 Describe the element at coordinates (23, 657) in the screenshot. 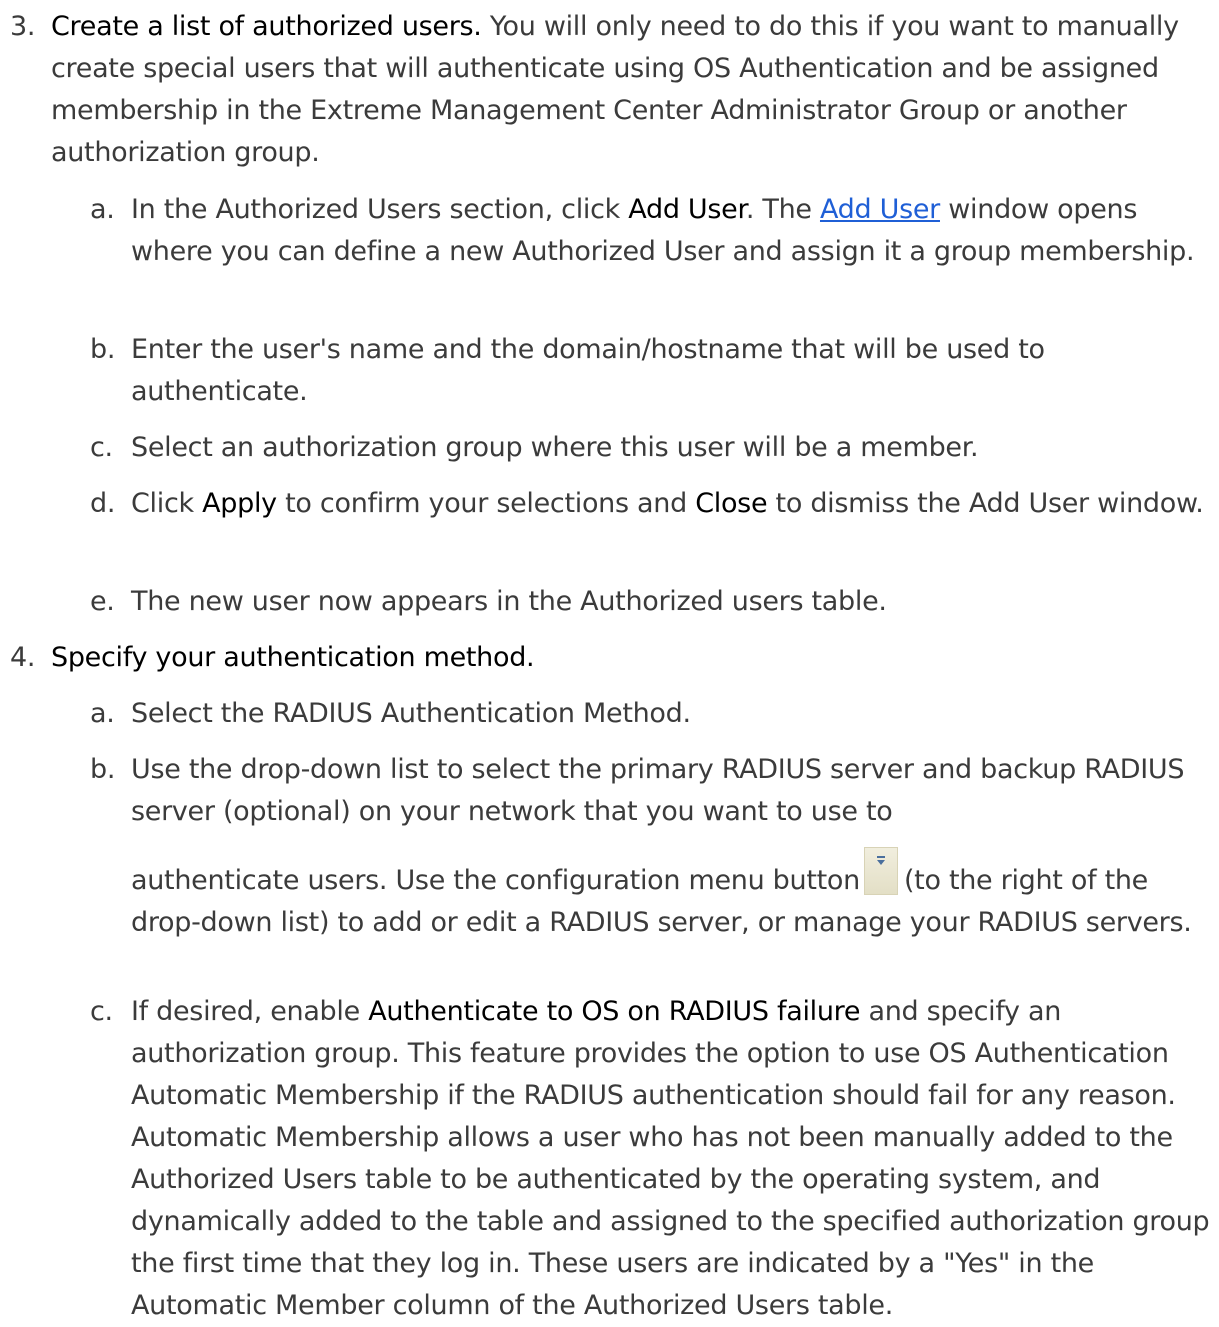

I see `step-number: 4.` at that location.